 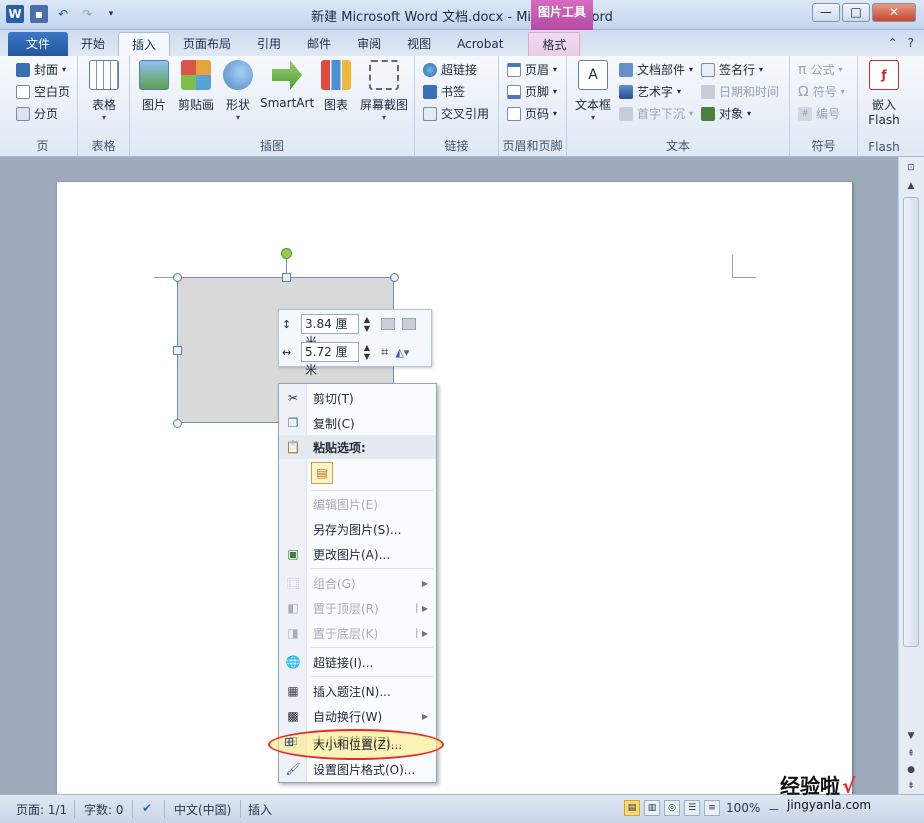 What do you see at coordinates (818, 786) in the screenshot?
I see `watermark-logo: 经验啦 √` at bounding box center [818, 786].